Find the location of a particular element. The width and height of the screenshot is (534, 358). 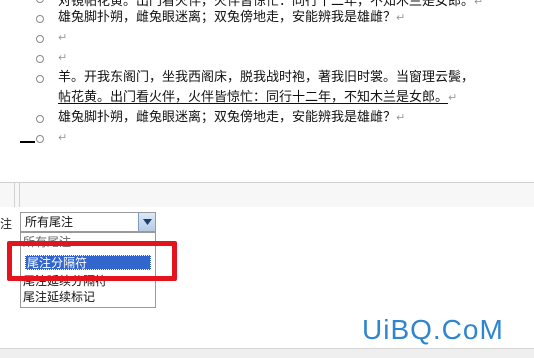

chevron-down-icon is located at coordinates (147, 222).